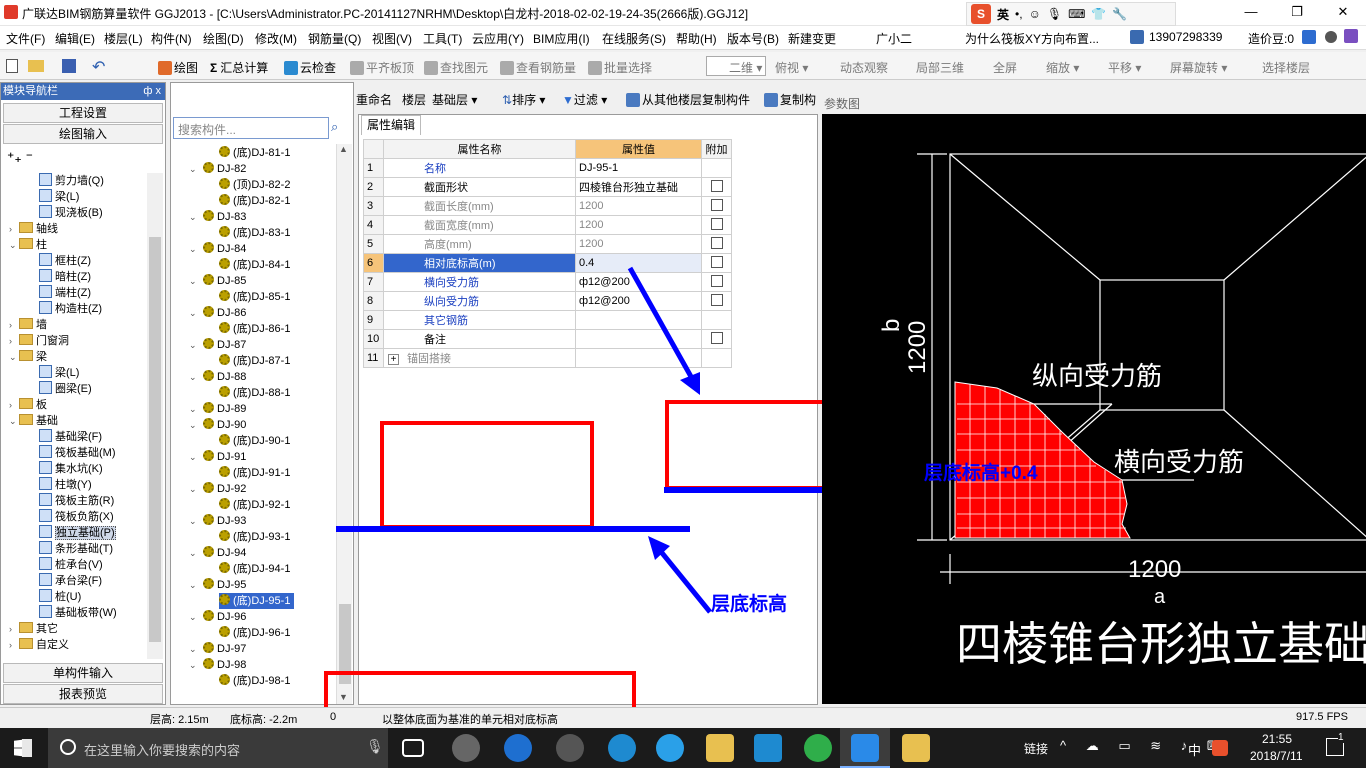 Image resolution: width=1366 pixels, height=768 pixels. I want to click on diagram-title: 四棱锥台形独立基础, so click(1161, 644).